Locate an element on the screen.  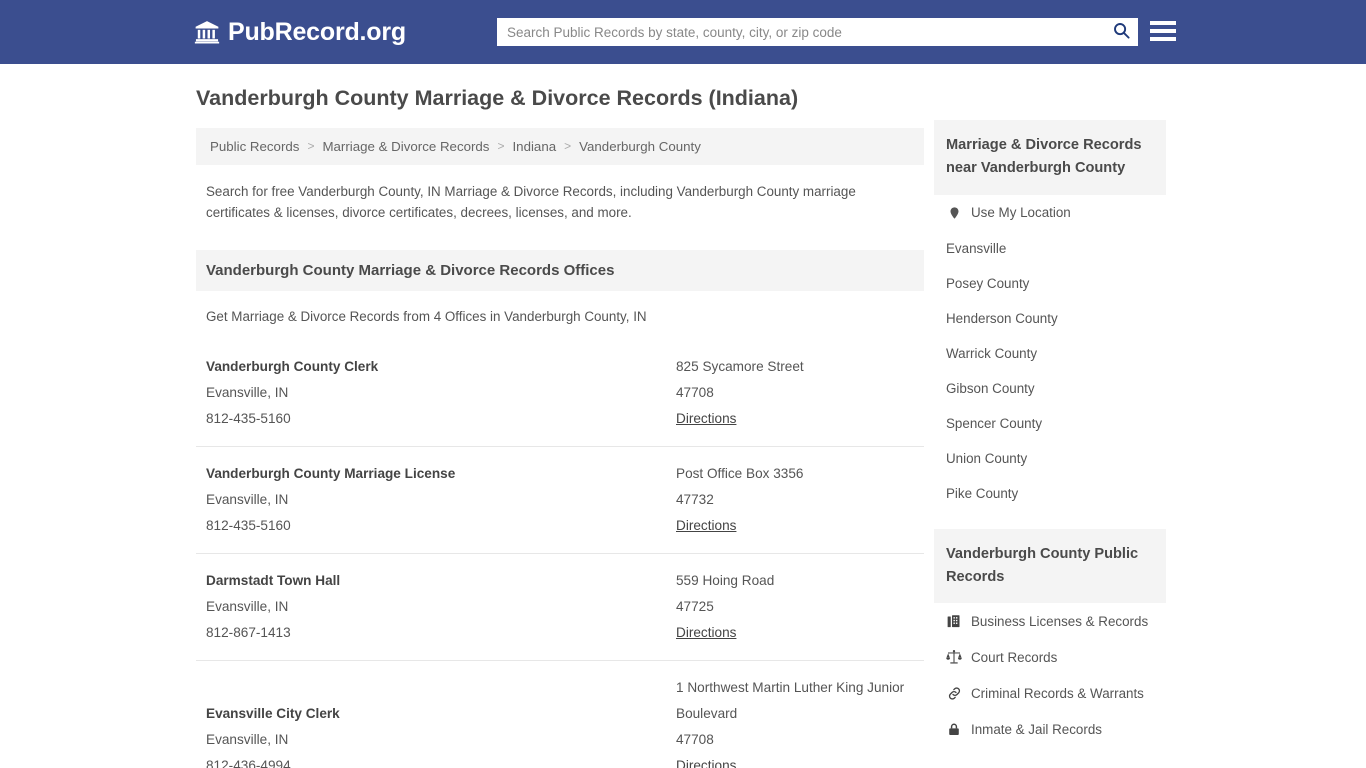
sidebar-item-union-county: Union County is located at coordinates (1050, 458).